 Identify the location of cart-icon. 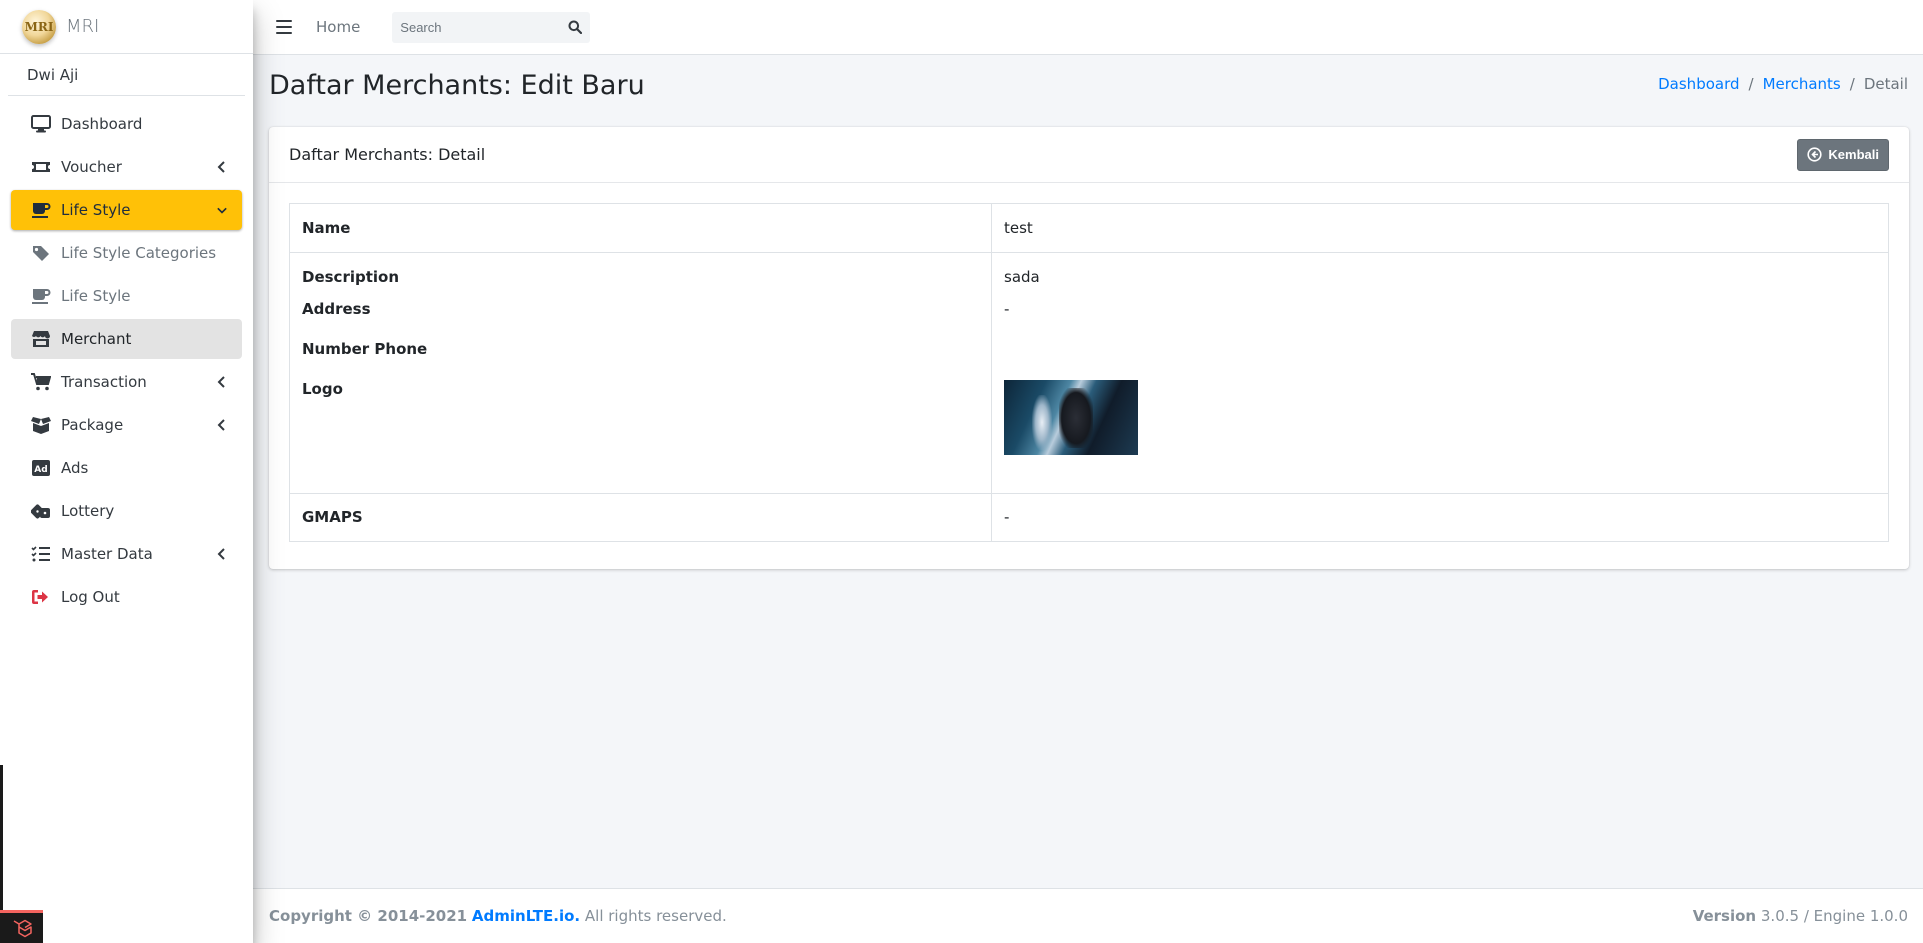
(41, 382).